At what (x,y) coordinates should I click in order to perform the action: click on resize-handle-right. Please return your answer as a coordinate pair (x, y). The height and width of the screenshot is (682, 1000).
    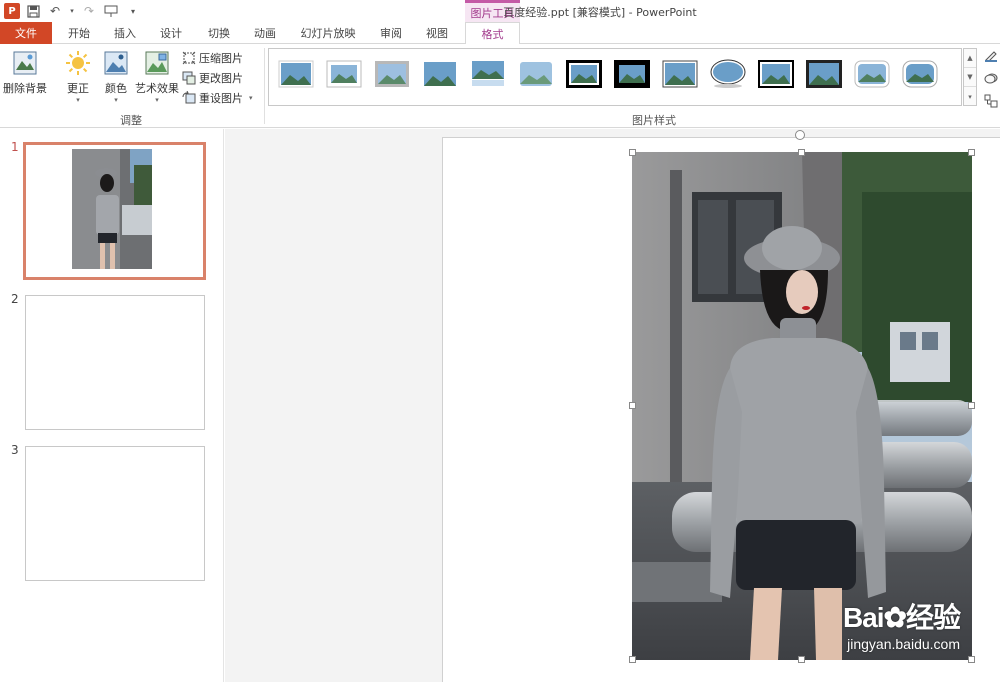
    Looking at the image, I should click on (971, 405).